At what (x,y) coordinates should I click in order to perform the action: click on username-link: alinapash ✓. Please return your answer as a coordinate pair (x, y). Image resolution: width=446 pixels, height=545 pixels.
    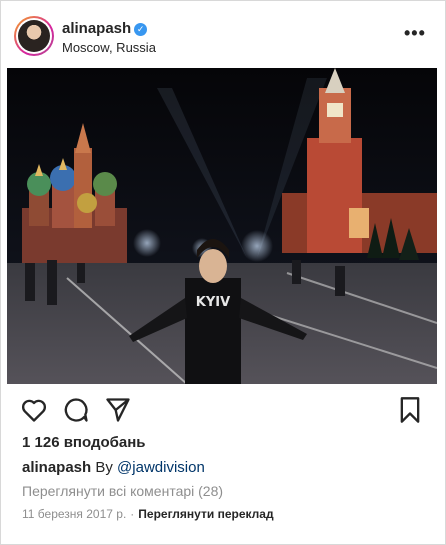
    Looking at the image, I should click on (105, 28).